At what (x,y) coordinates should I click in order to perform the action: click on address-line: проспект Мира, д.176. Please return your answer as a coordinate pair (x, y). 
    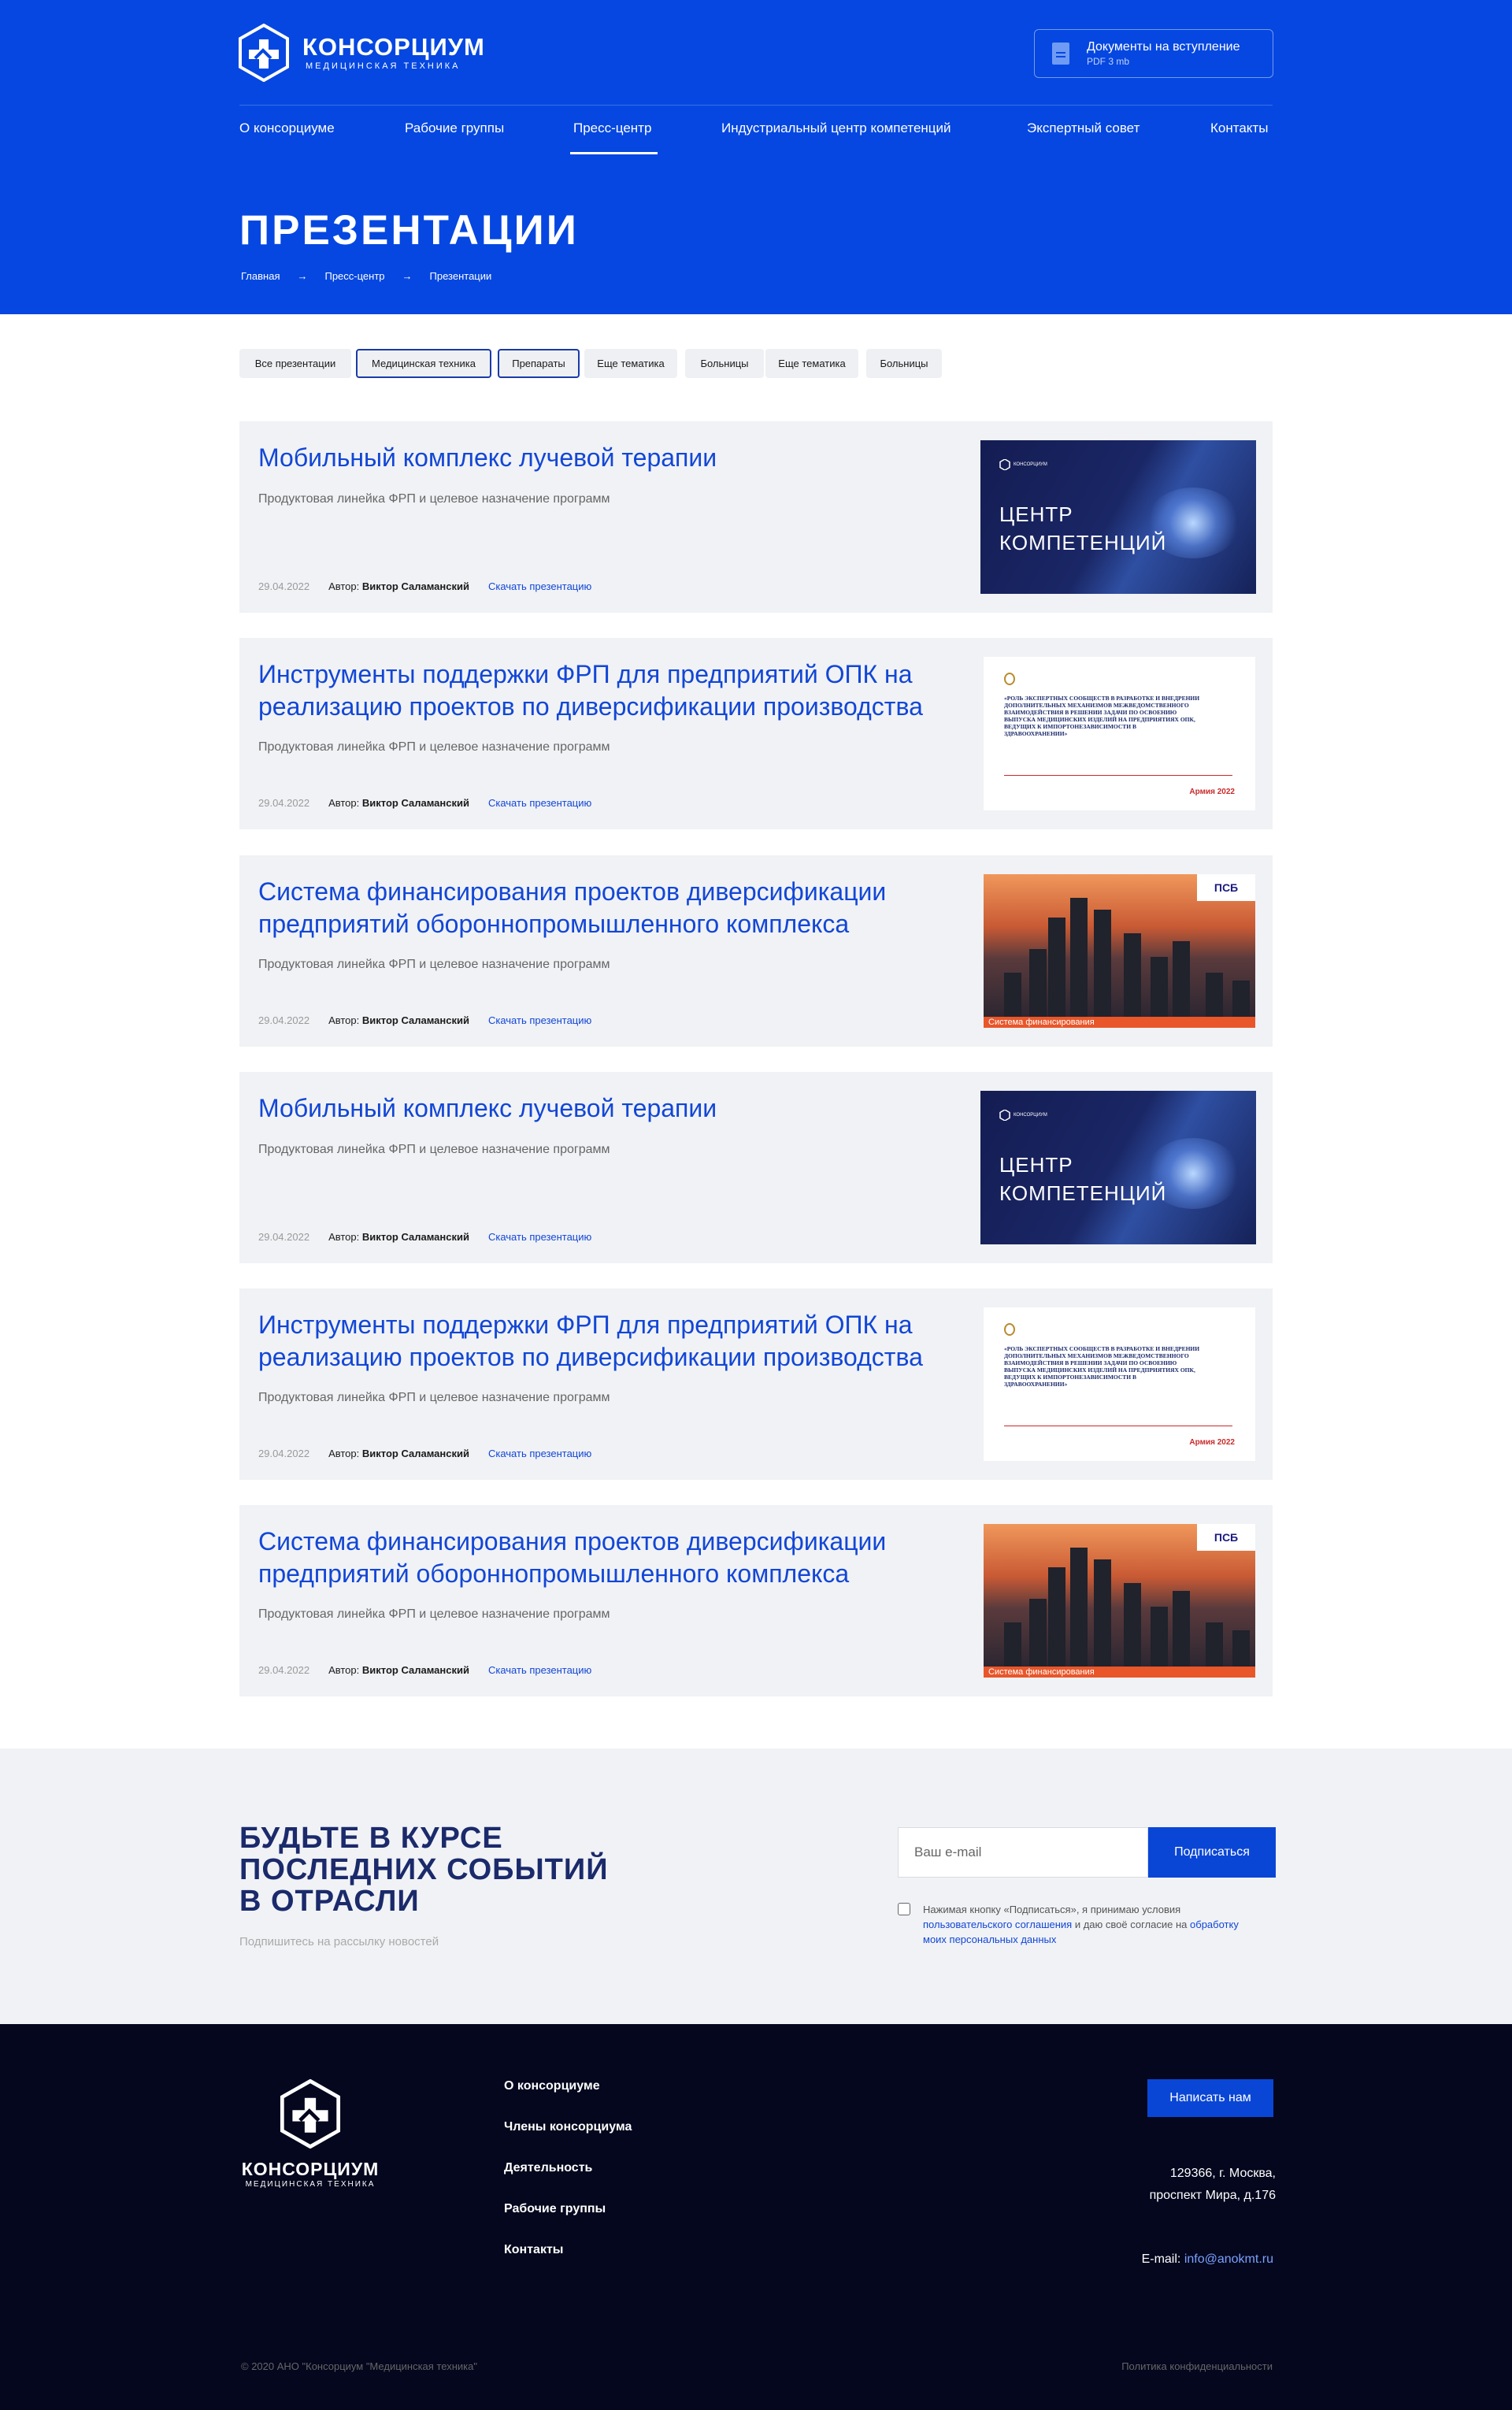
    Looking at the image, I should click on (1212, 2195).